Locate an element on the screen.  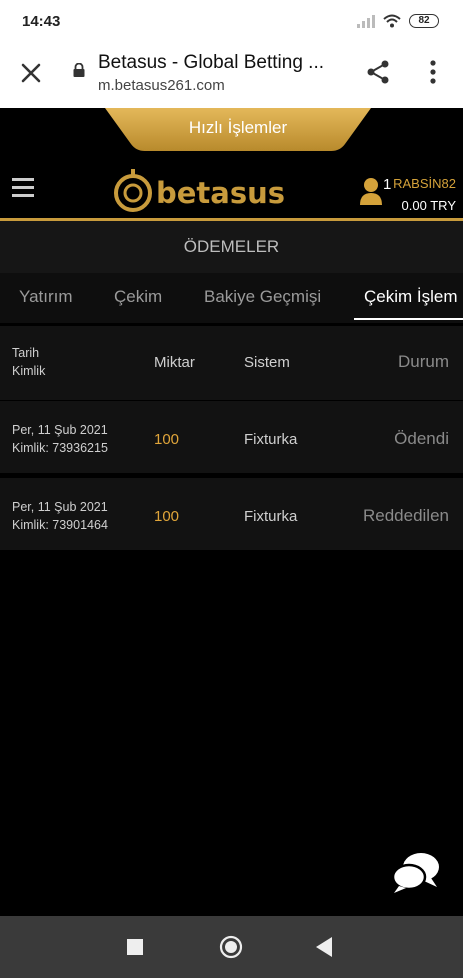
site-header: betasus 1 RABSİN82 0.00 TRY is located at coordinates (231, 185).